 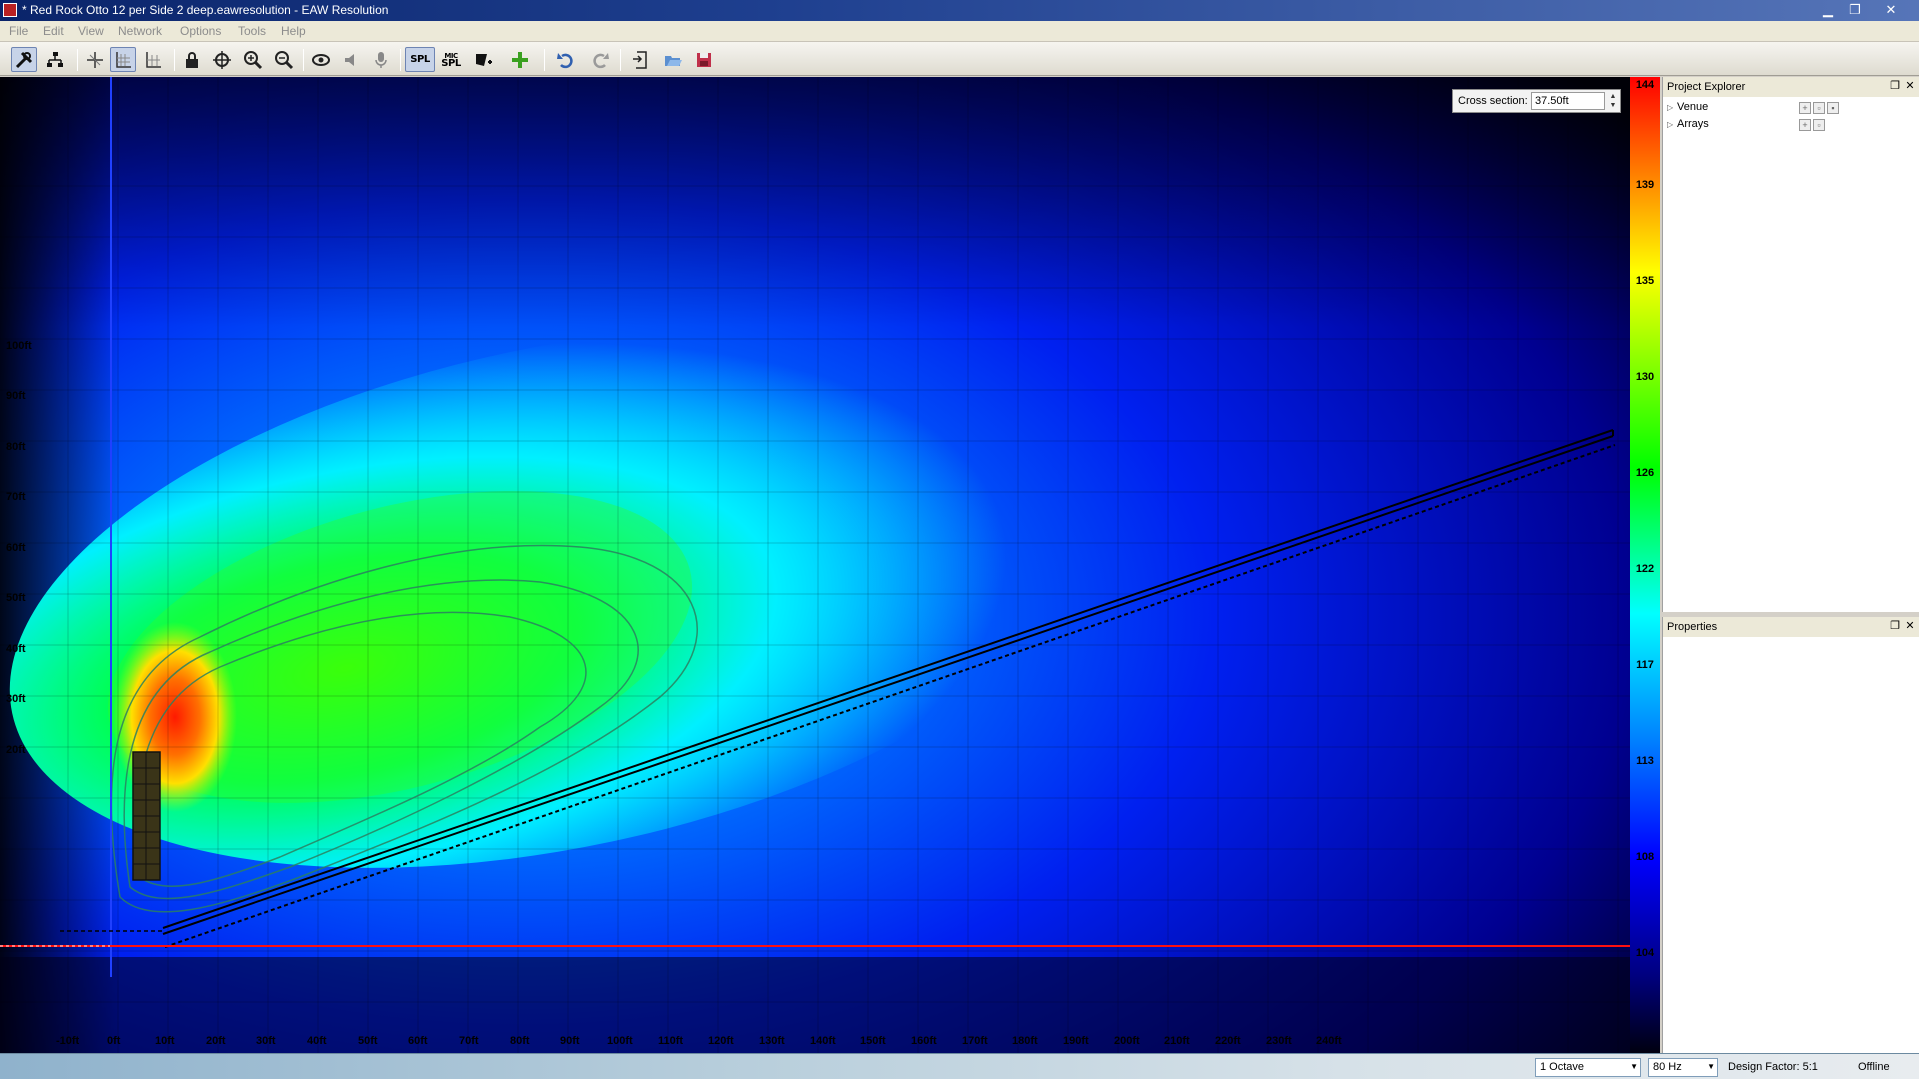 What do you see at coordinates (252, 31) in the screenshot?
I see `menu-tools: Tools` at bounding box center [252, 31].